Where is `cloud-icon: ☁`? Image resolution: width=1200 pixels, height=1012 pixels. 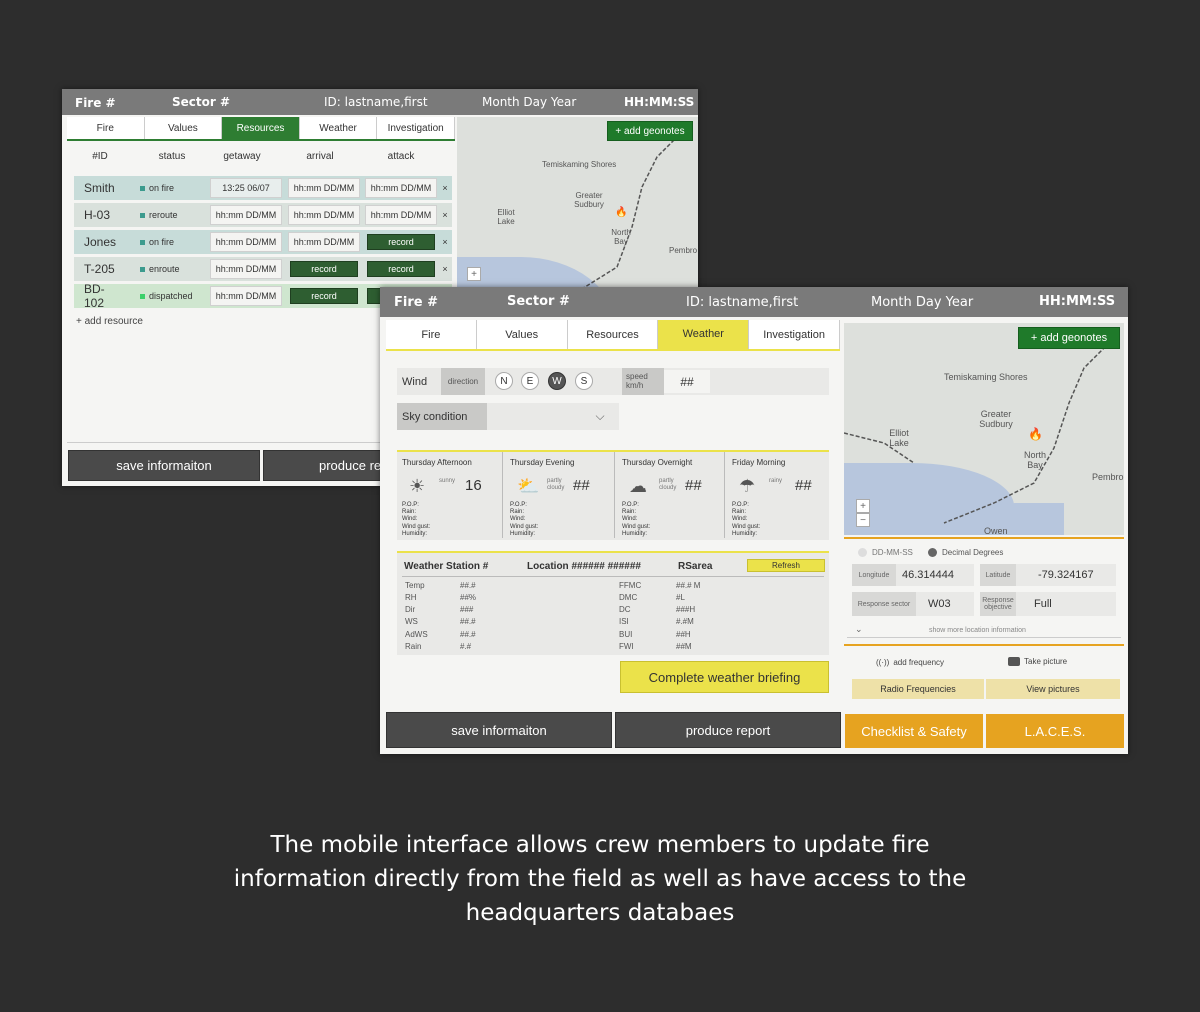 cloud-icon: ☁ is located at coordinates (638, 486).